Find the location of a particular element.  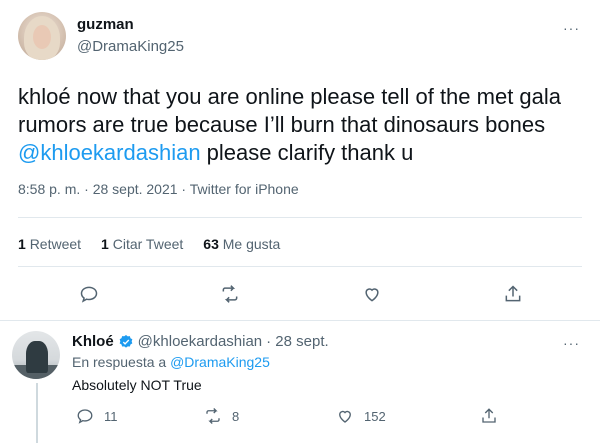

retweet-count: 1 is located at coordinates (22, 244).